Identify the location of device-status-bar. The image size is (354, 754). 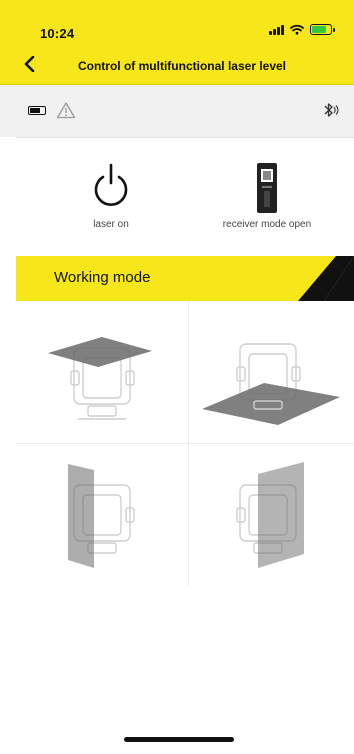
(177, 111).